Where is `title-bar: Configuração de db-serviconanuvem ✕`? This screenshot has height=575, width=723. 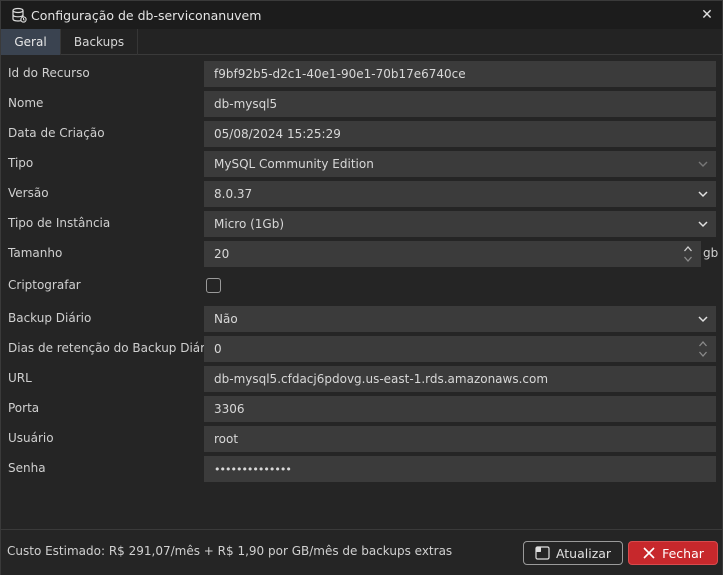
title-bar: Configuração de db-serviconanuvem ✕ is located at coordinates (361, 15).